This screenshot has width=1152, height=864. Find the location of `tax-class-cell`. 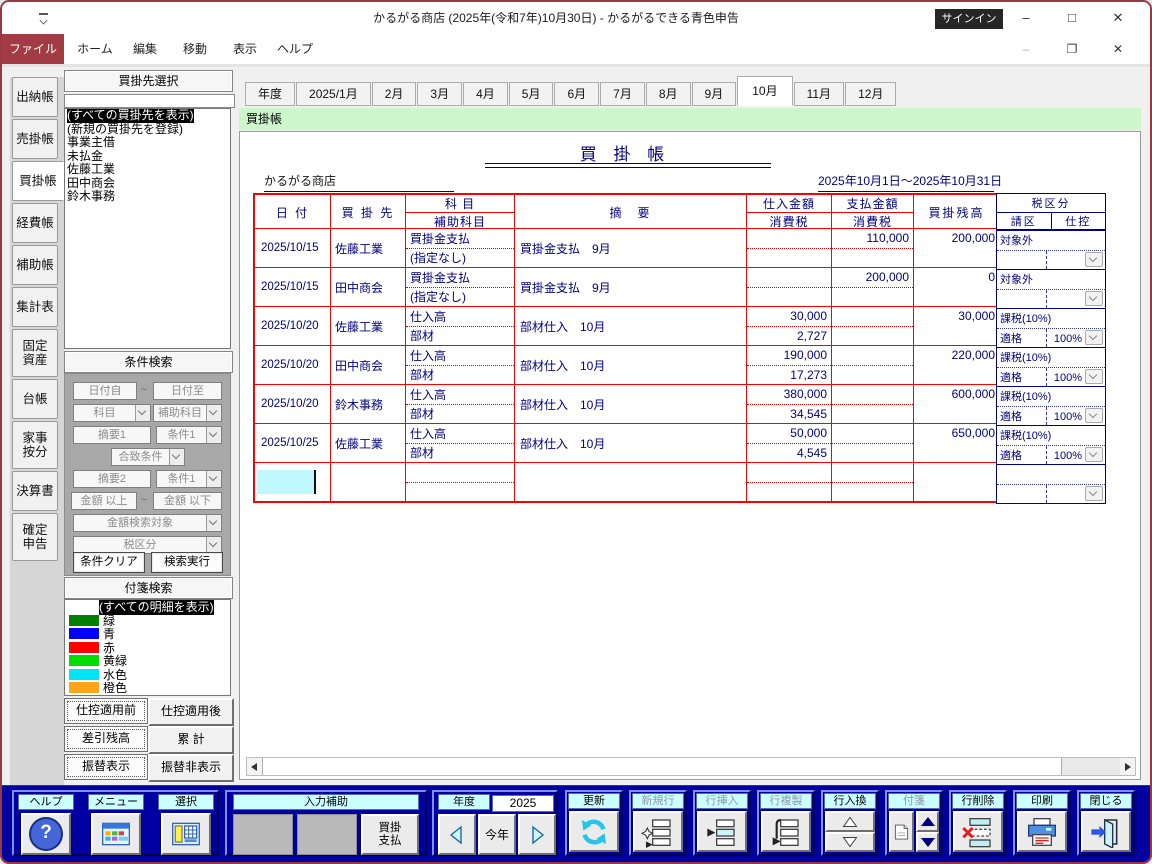

tax-class-cell is located at coordinates (1051, 475).